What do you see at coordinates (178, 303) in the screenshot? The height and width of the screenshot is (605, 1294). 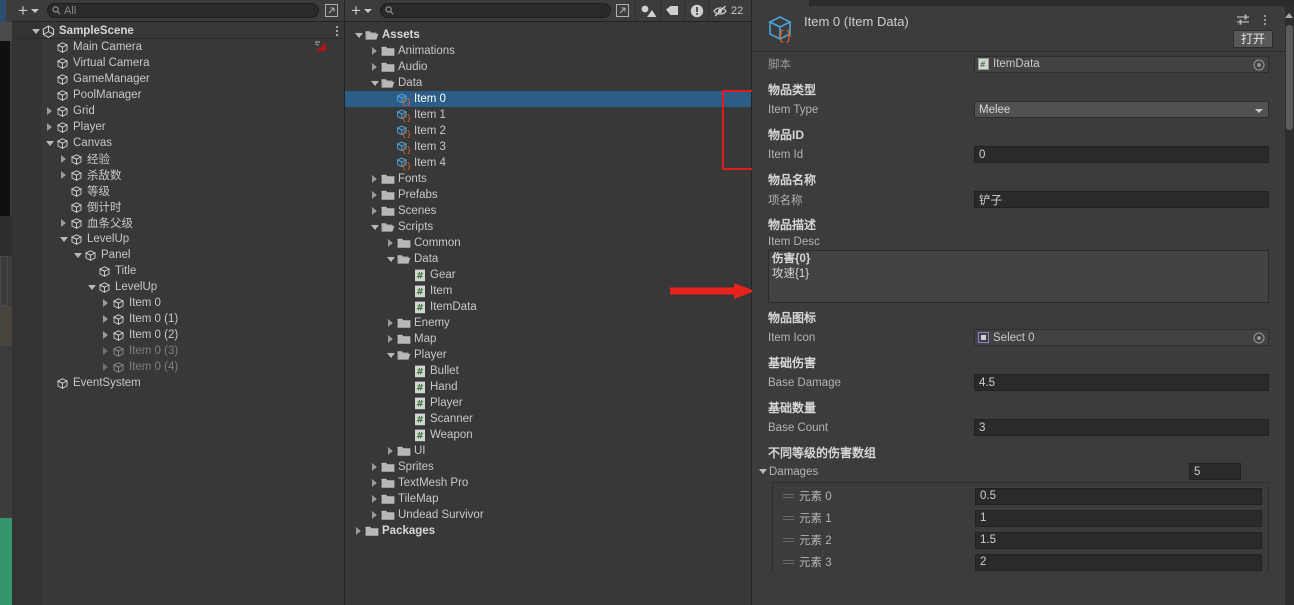 I see `hierarchy-item-item-0: Item 0` at bounding box center [178, 303].